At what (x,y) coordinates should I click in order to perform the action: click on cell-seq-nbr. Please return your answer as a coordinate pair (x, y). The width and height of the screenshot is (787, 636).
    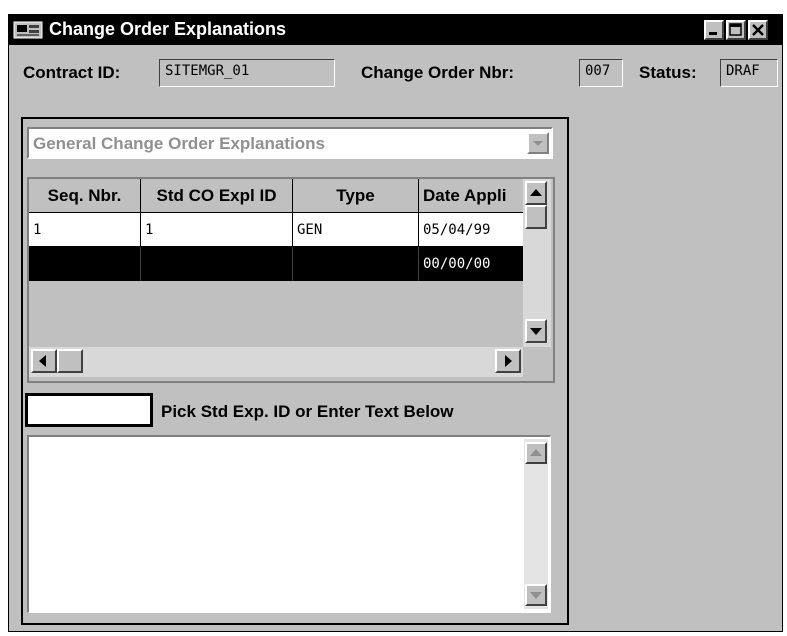
    Looking at the image, I should click on (85, 264).